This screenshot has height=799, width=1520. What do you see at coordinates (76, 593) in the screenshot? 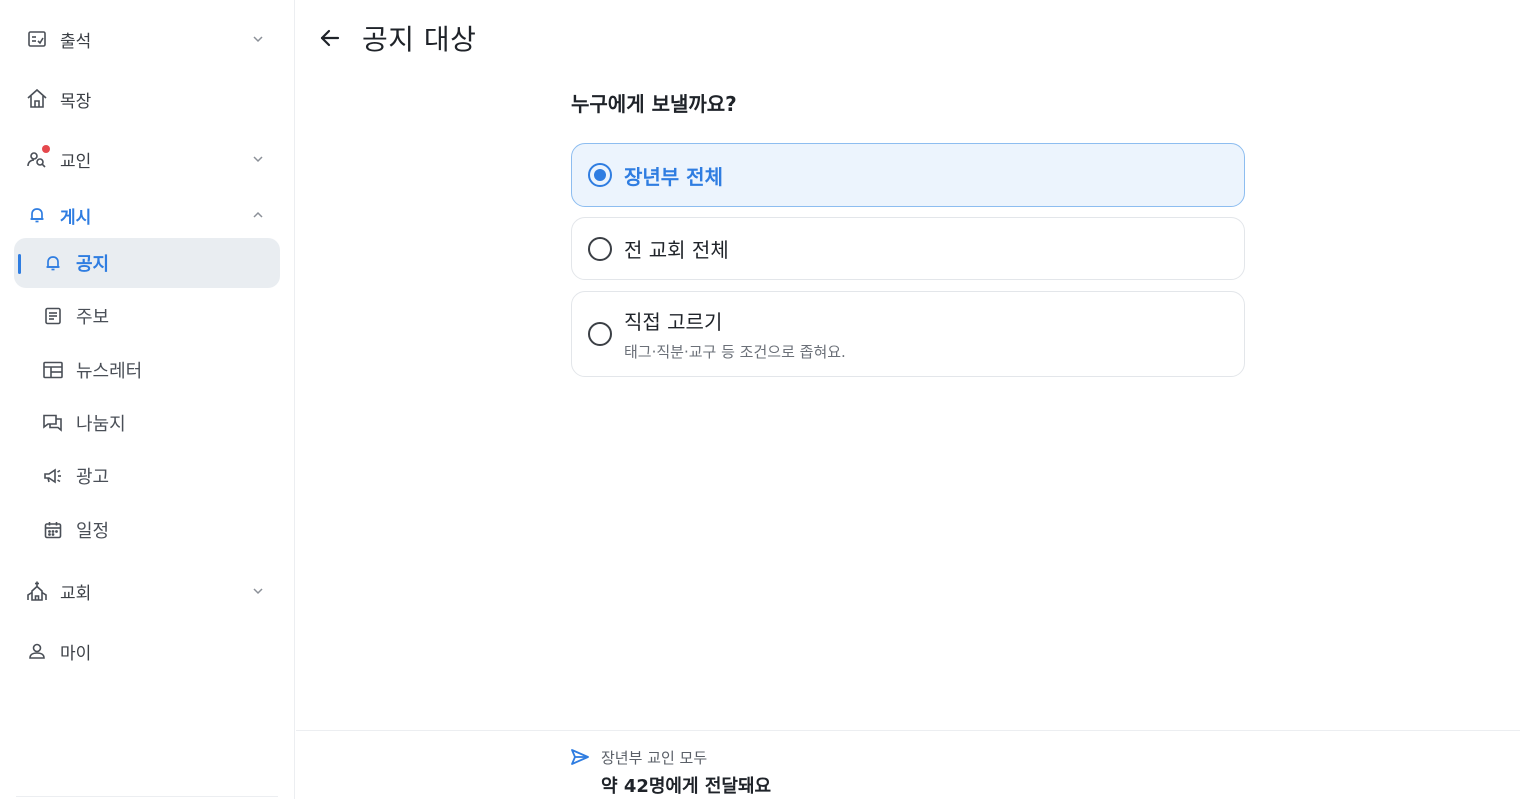
I see `sidebar-item-label: 교회` at bounding box center [76, 593].